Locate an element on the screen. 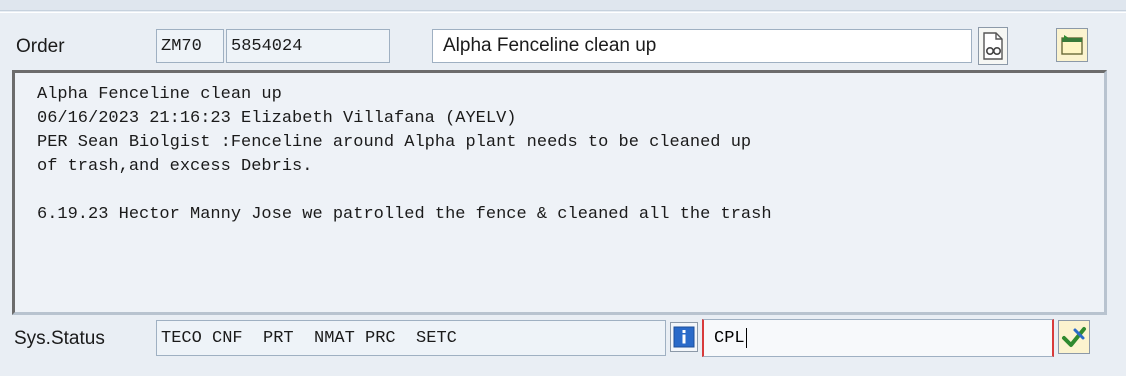  display-long-text-icon is located at coordinates (993, 46).